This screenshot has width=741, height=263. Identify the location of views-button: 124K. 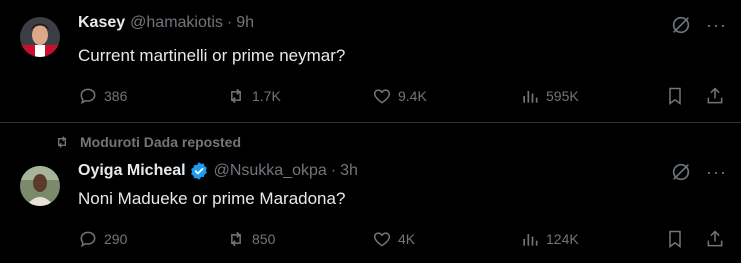
(549, 239).